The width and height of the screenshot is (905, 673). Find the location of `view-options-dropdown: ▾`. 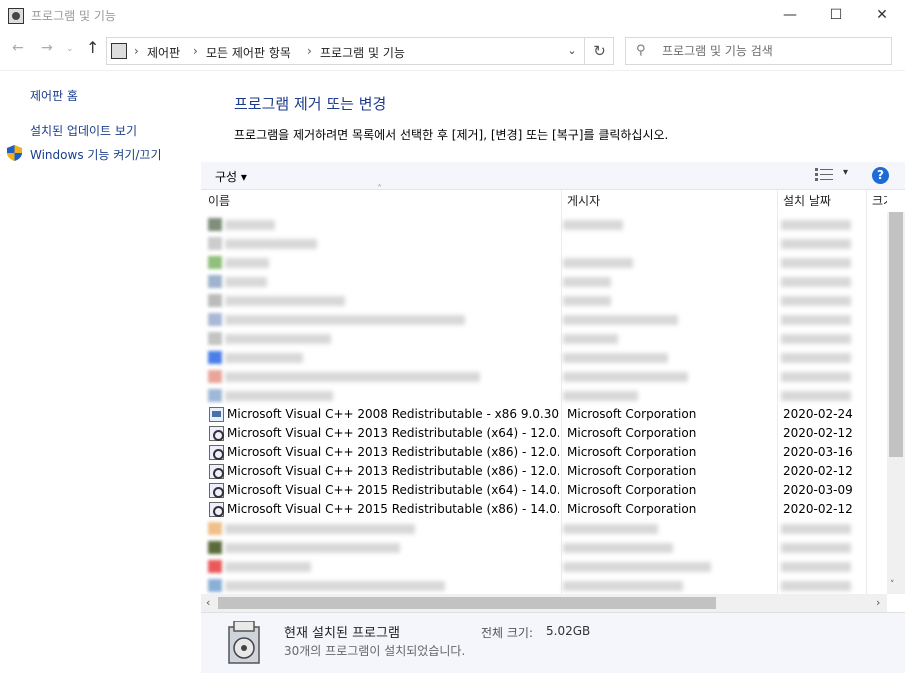

view-options-dropdown: ▾ is located at coordinates (845, 172).